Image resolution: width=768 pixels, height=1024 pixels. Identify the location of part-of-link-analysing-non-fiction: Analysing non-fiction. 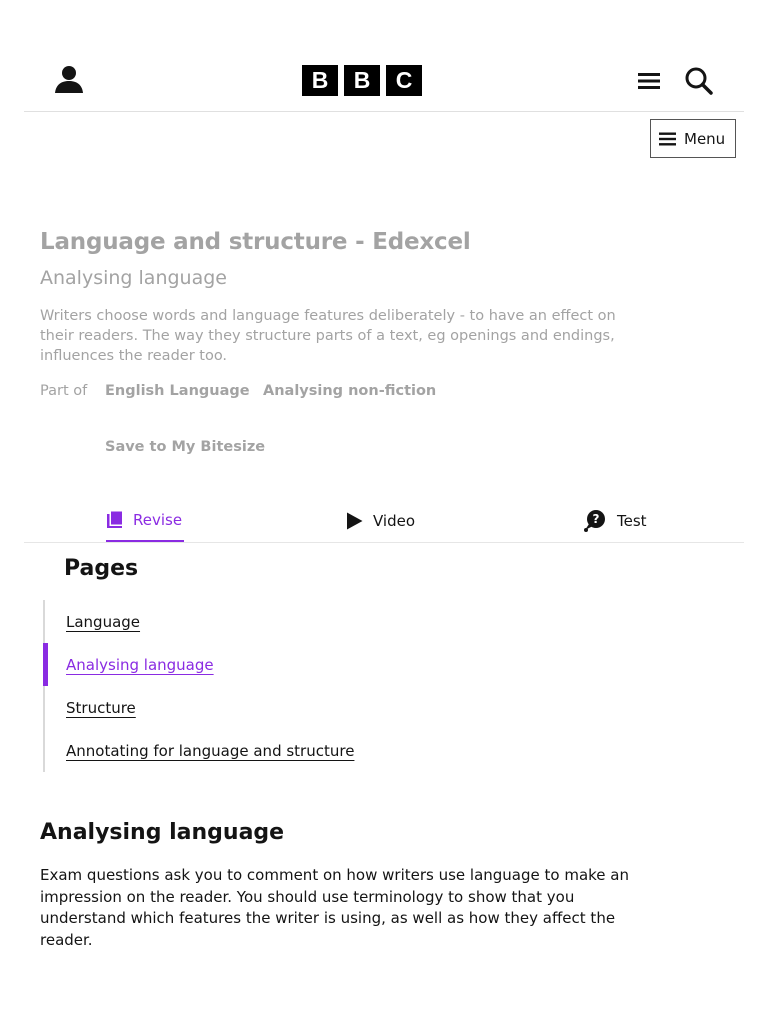
(349, 391).